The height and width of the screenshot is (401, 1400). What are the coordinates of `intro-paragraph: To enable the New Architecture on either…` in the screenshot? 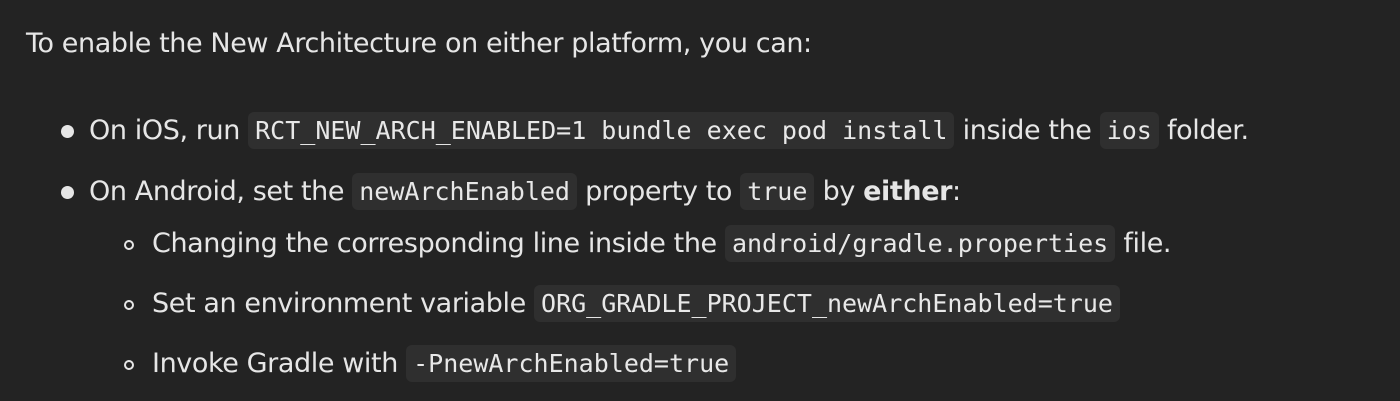 It's located at (419, 43).